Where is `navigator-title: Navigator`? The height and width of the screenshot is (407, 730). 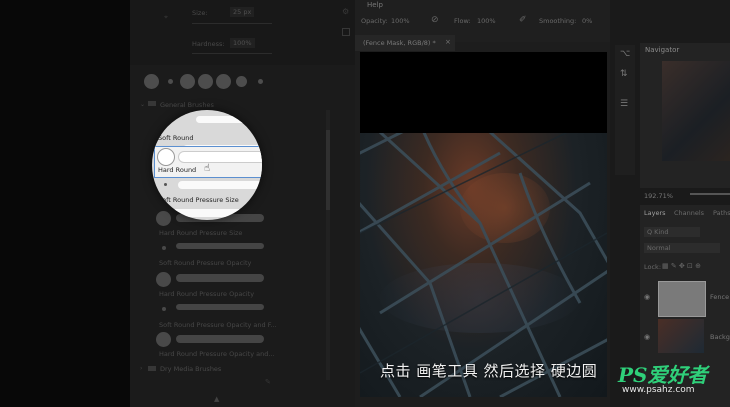 navigator-title: Navigator is located at coordinates (662, 50).